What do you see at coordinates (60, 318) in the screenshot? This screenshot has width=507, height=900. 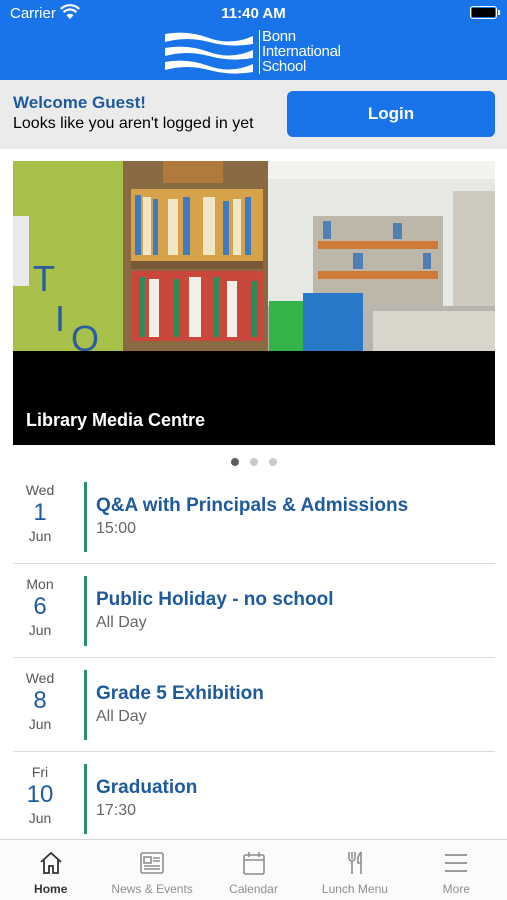 I see `svg-text: I` at bounding box center [60, 318].